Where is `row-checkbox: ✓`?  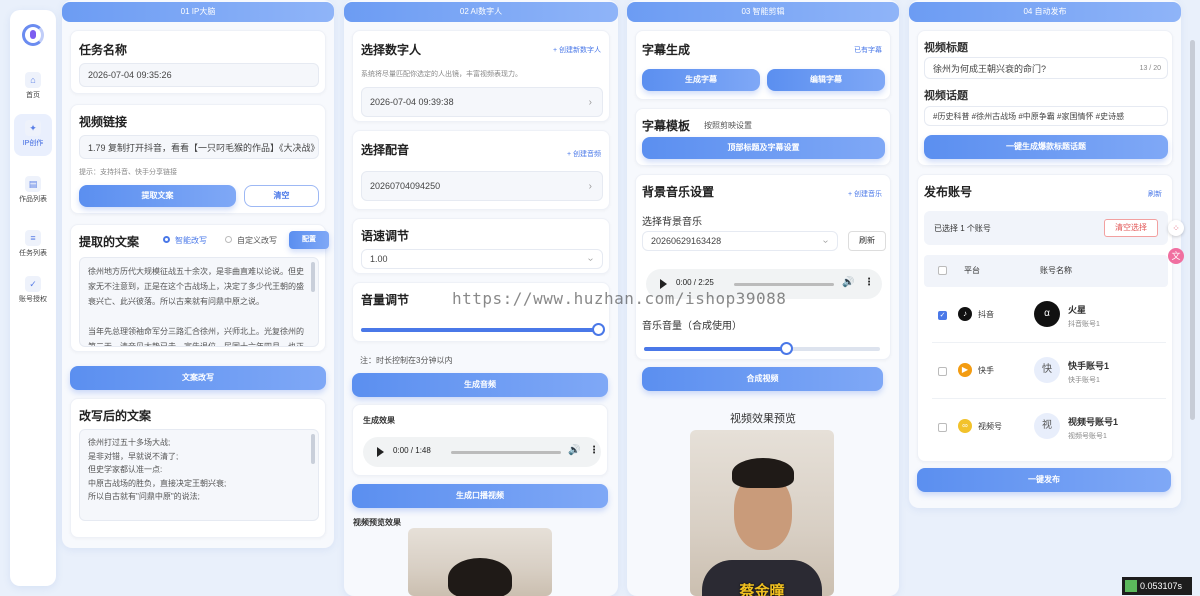
row-checkbox: ✓ is located at coordinates (942, 315).